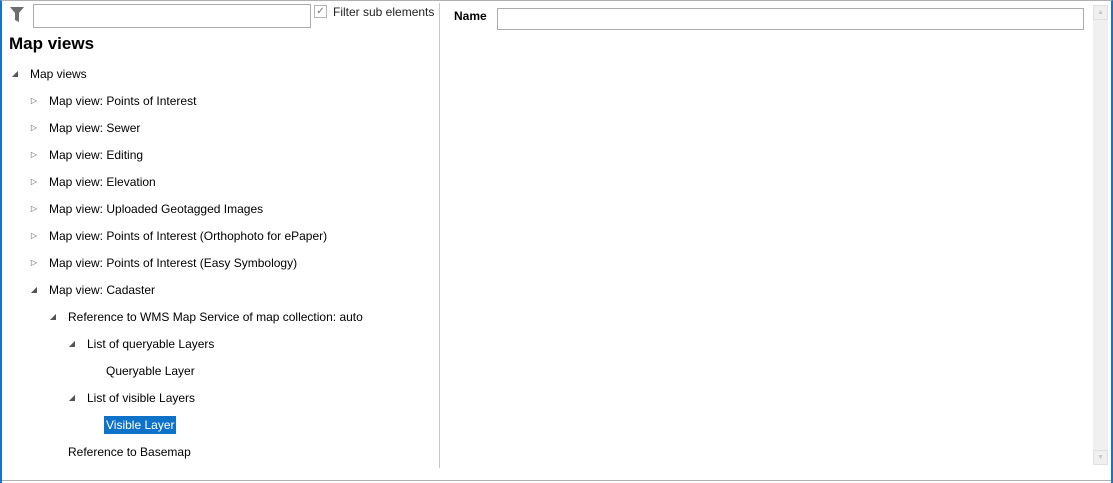 The image size is (1113, 483). I want to click on tree-item: List of visible Layers, so click(141, 398).